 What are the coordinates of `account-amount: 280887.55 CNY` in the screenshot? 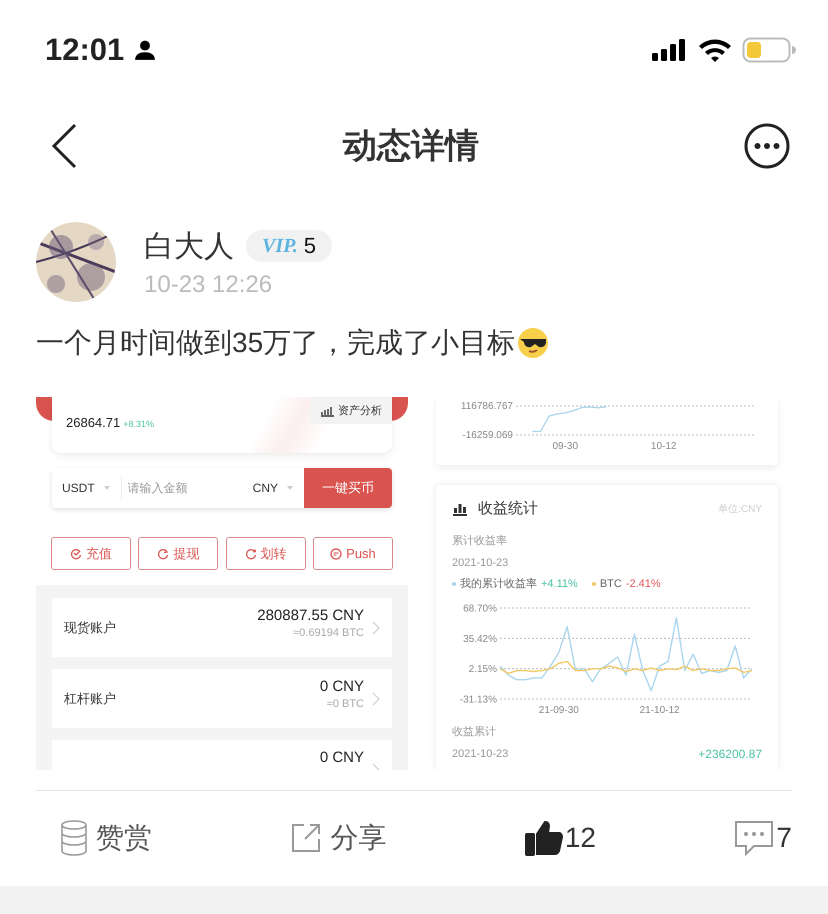 It's located at (310, 615).